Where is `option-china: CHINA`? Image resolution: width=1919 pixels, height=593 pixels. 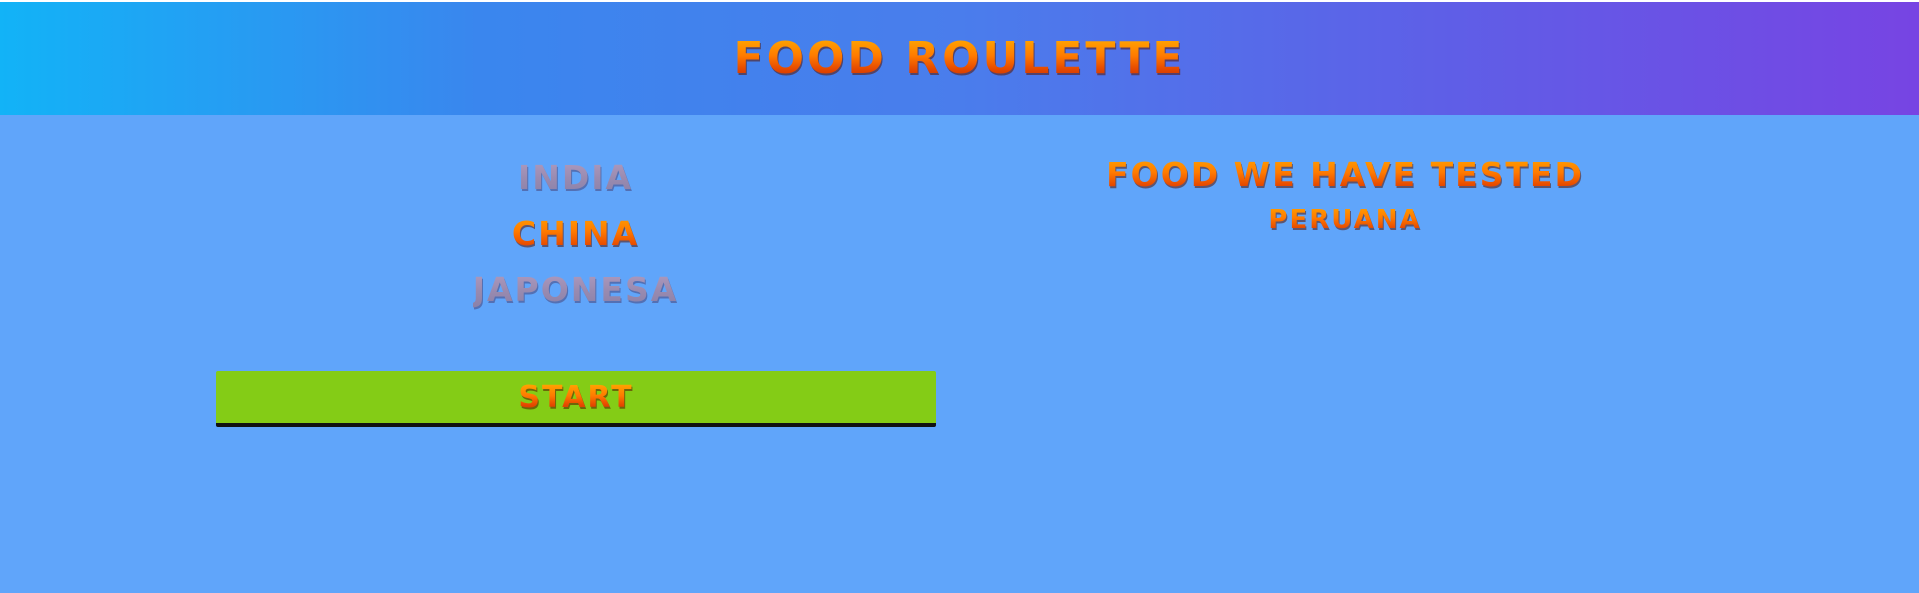 option-china: CHINA is located at coordinates (575, 234).